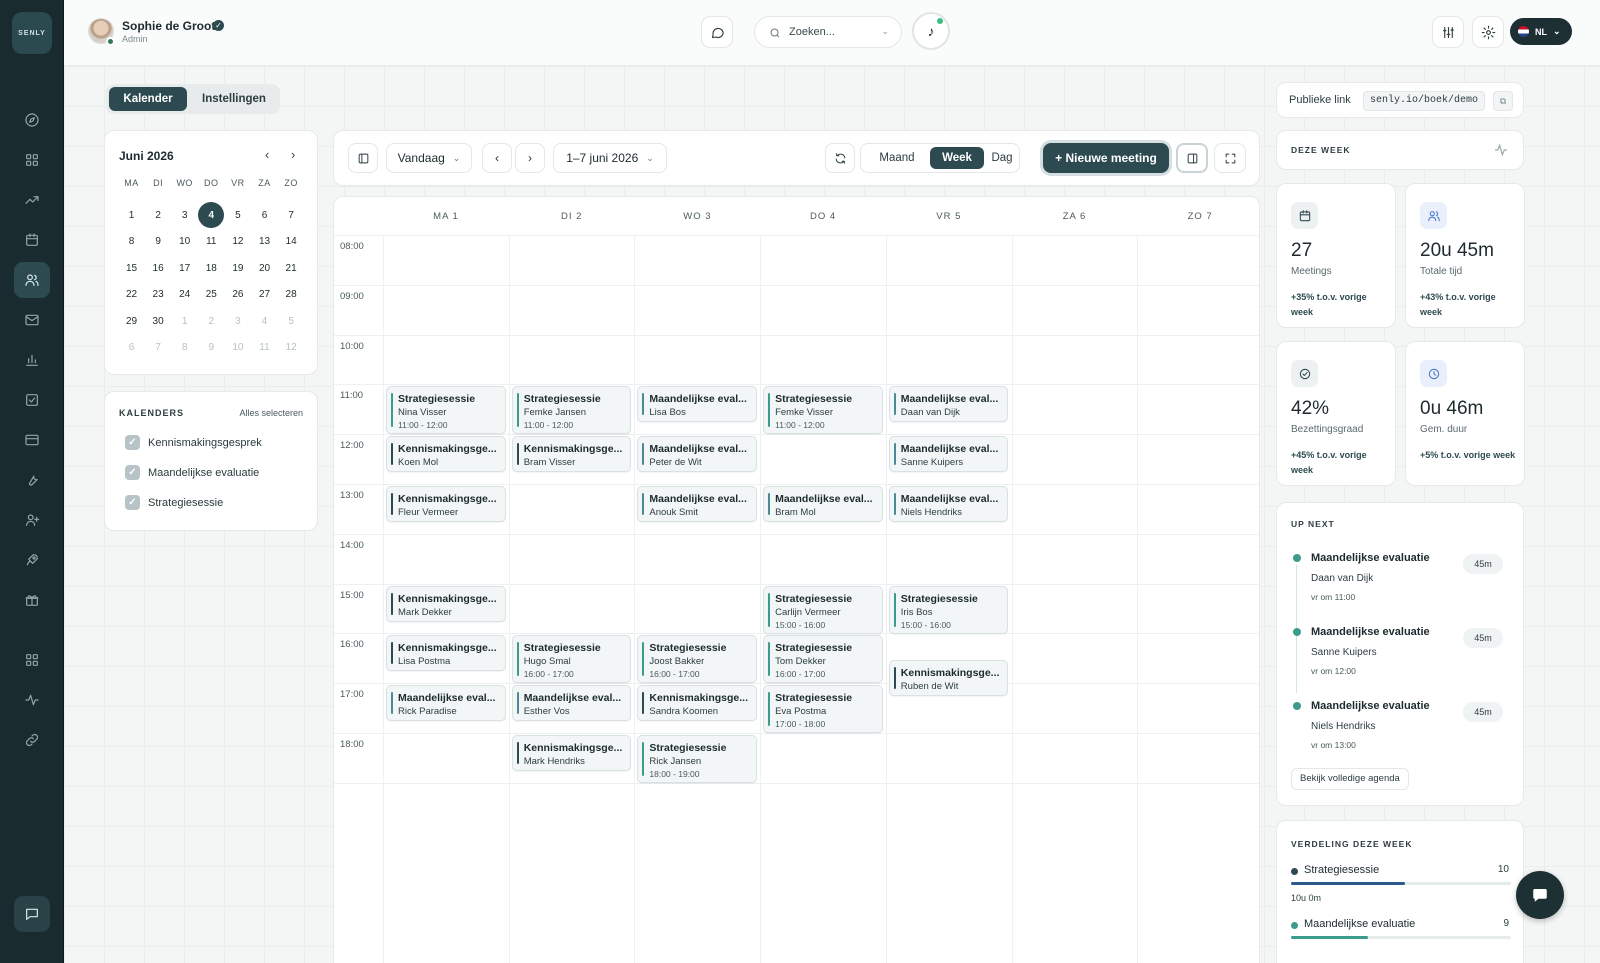  I want to click on app-logo: SENLY, so click(32, 33).